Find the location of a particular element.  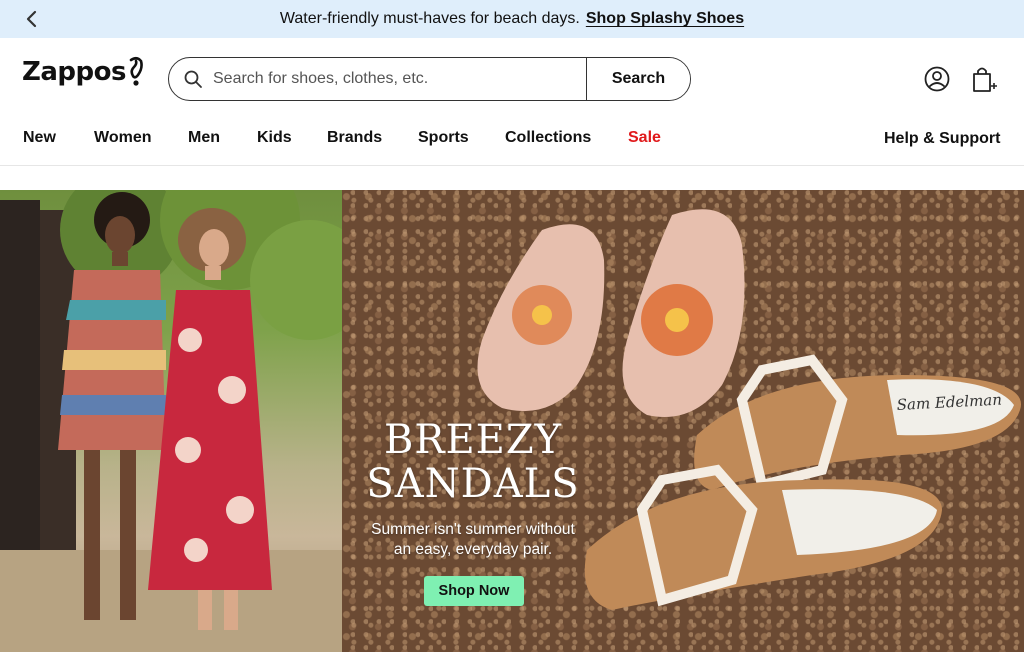

nav-item-collections: Collections is located at coordinates (548, 138).